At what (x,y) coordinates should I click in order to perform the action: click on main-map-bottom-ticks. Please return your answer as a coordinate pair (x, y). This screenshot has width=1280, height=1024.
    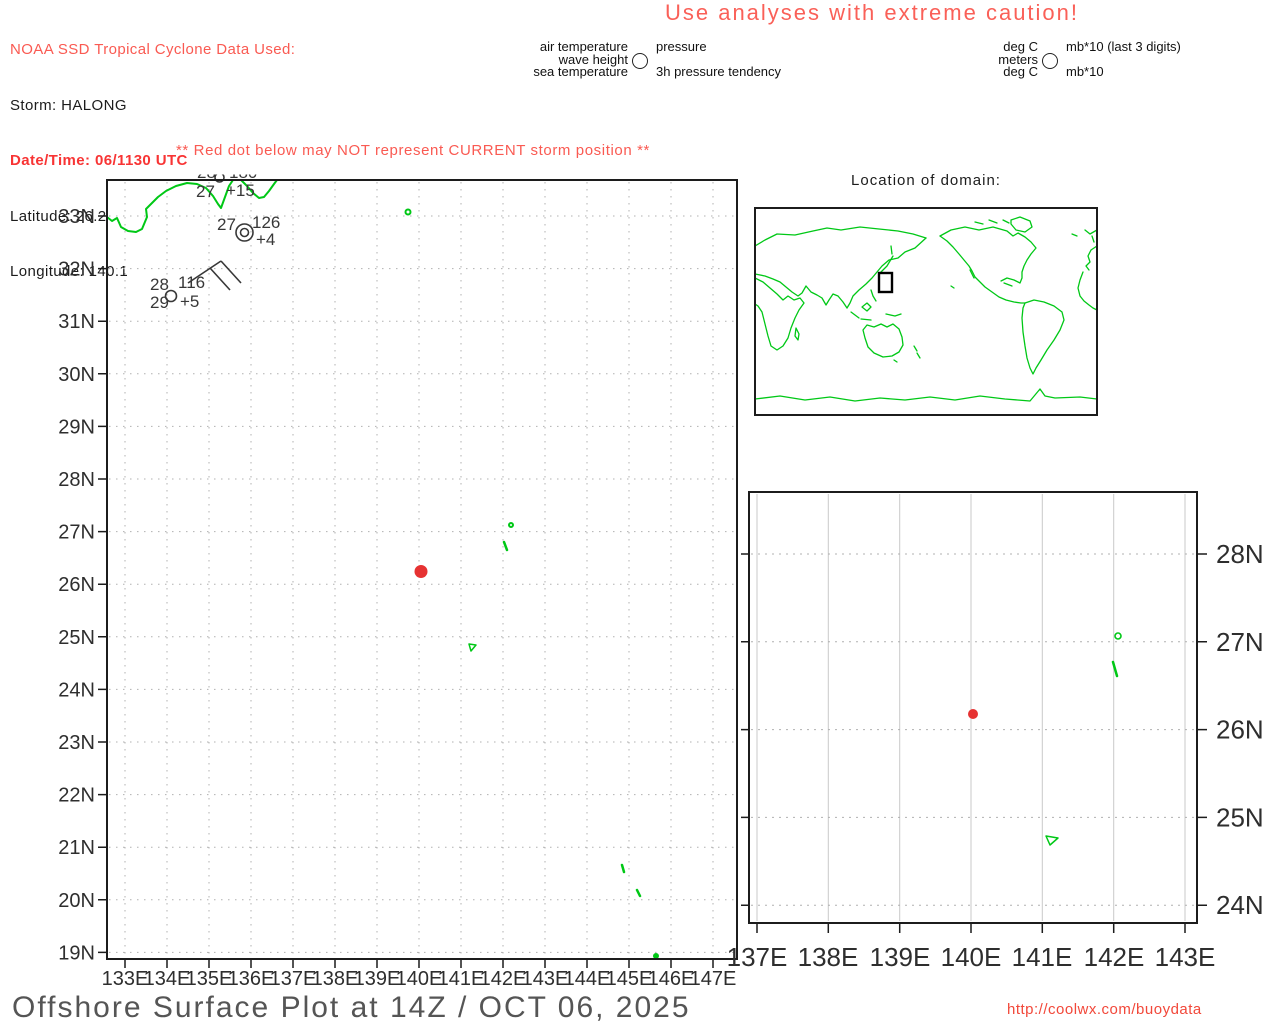
    Looking at the image, I should click on (419, 963).